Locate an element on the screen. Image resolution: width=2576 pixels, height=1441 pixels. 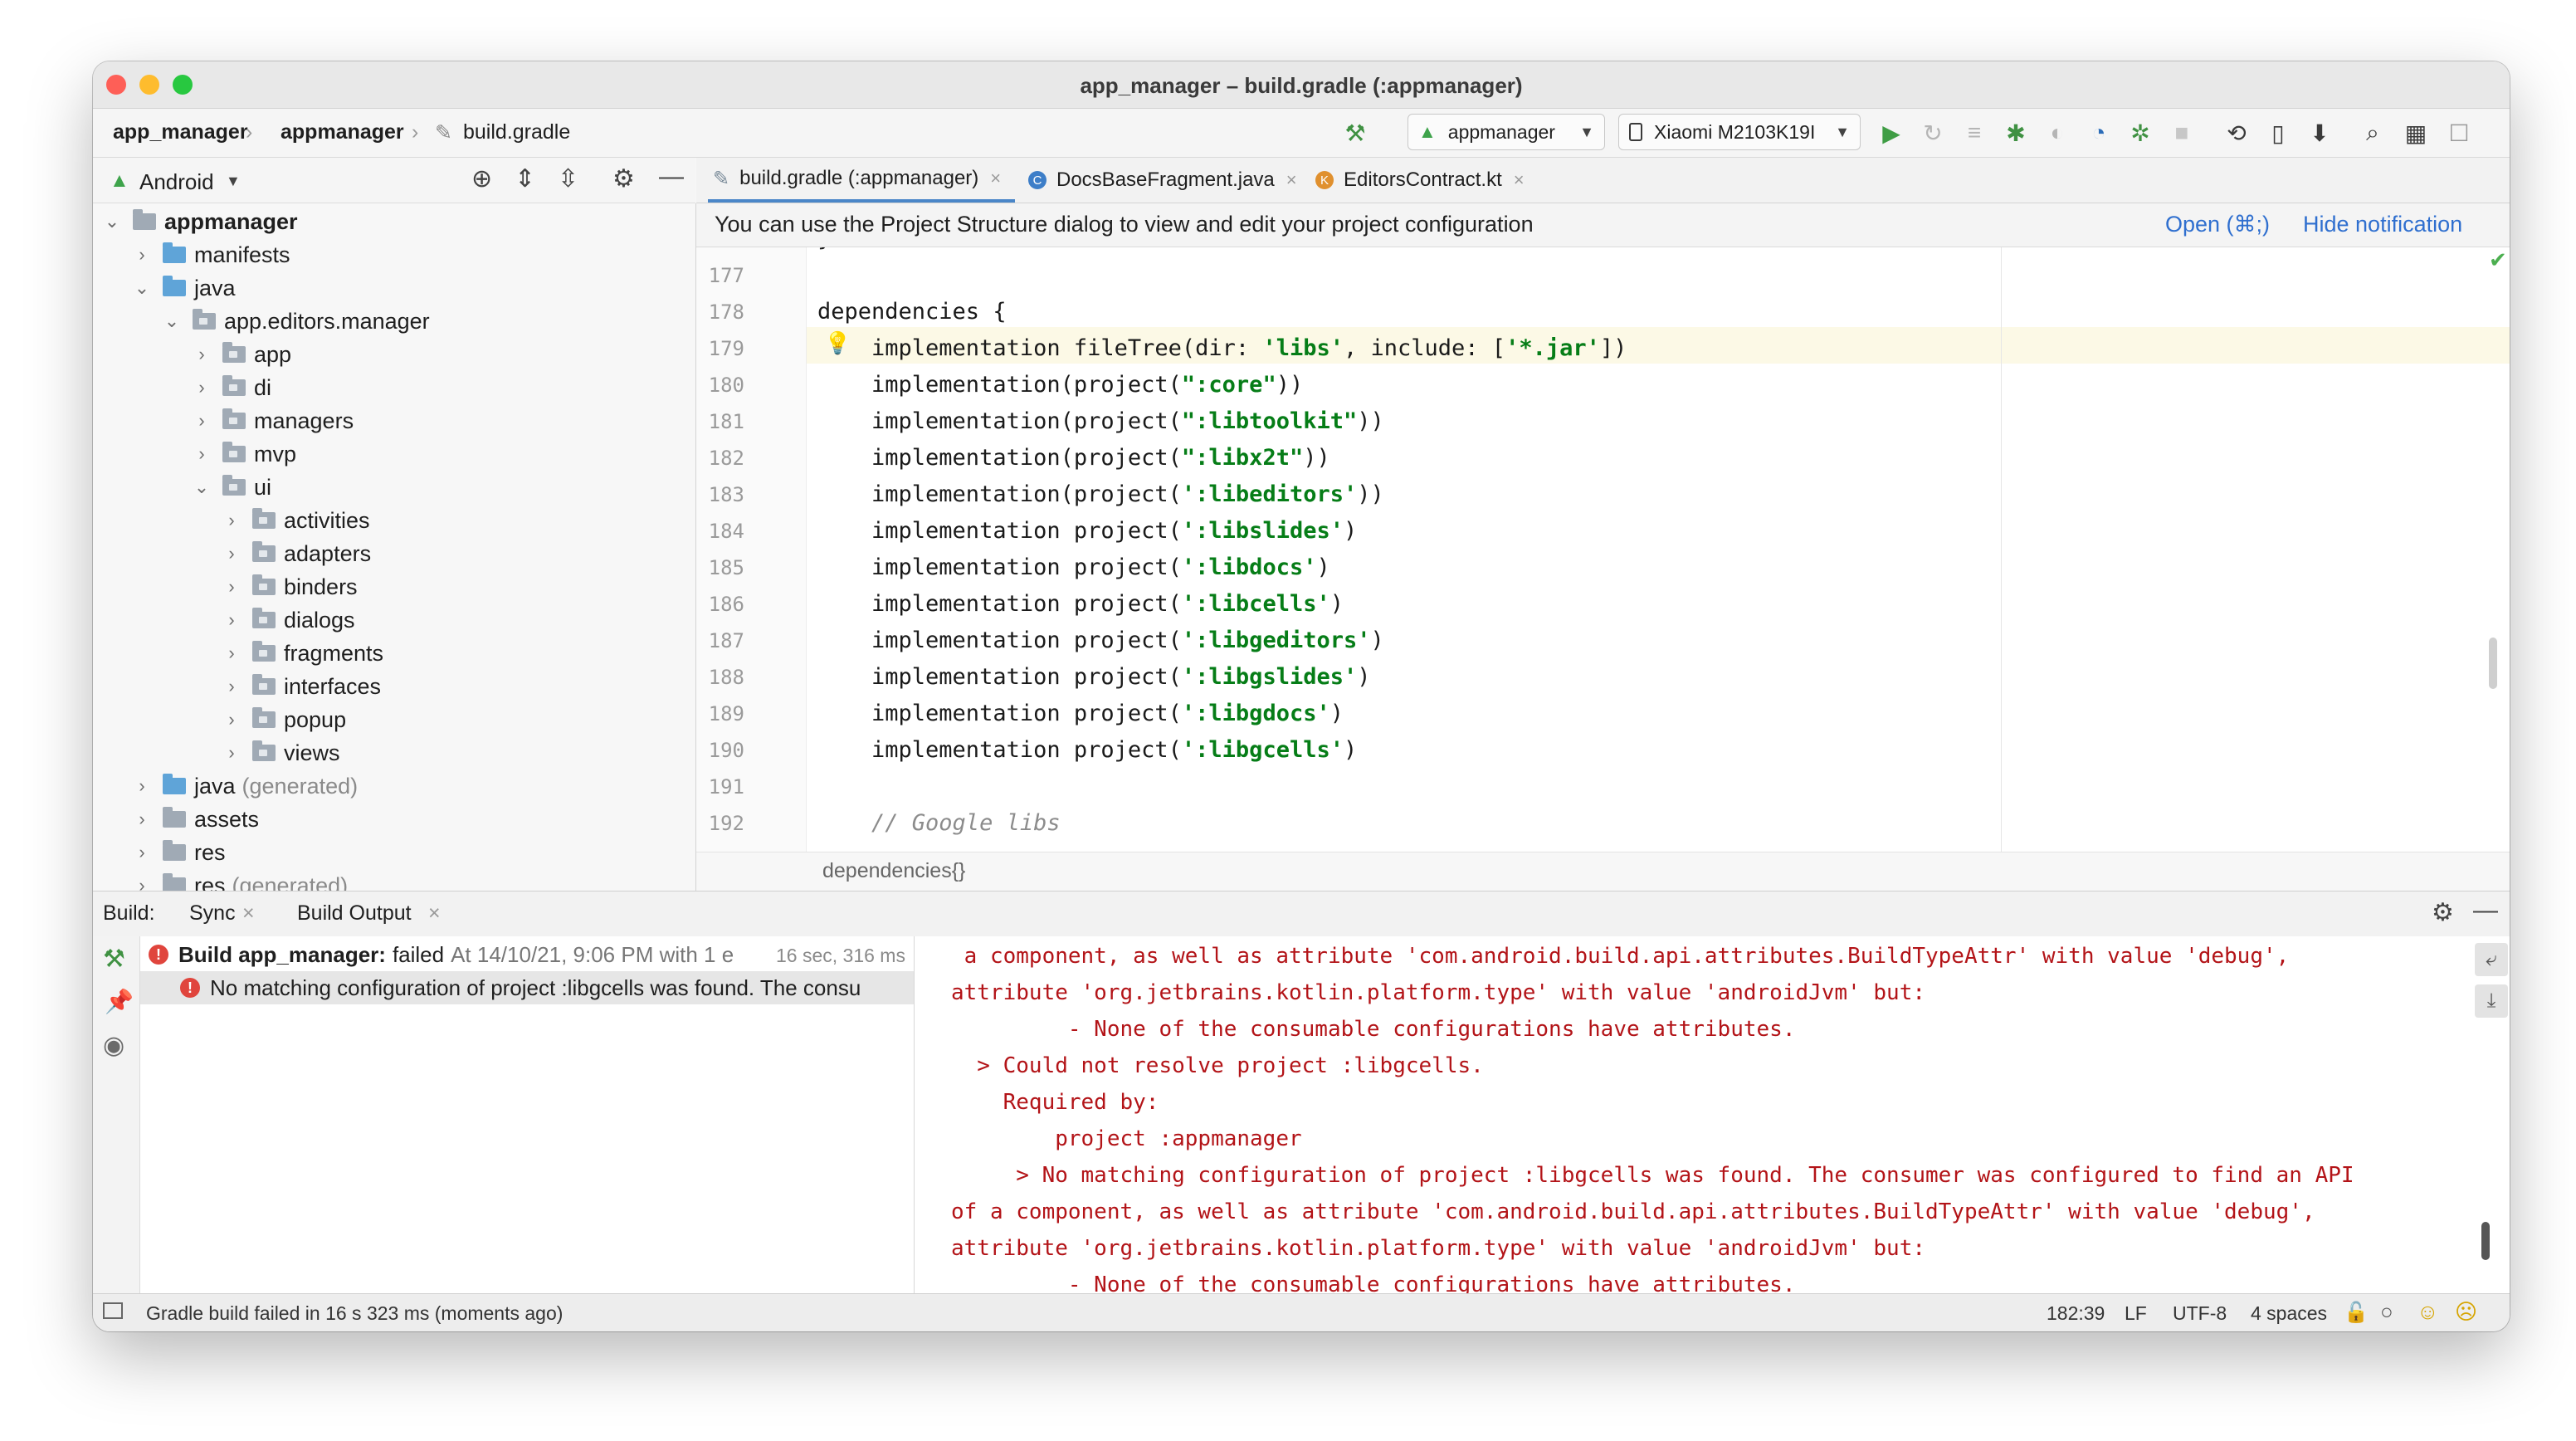
happy-feedback-icon: ☺ is located at coordinates (2428, 1312).